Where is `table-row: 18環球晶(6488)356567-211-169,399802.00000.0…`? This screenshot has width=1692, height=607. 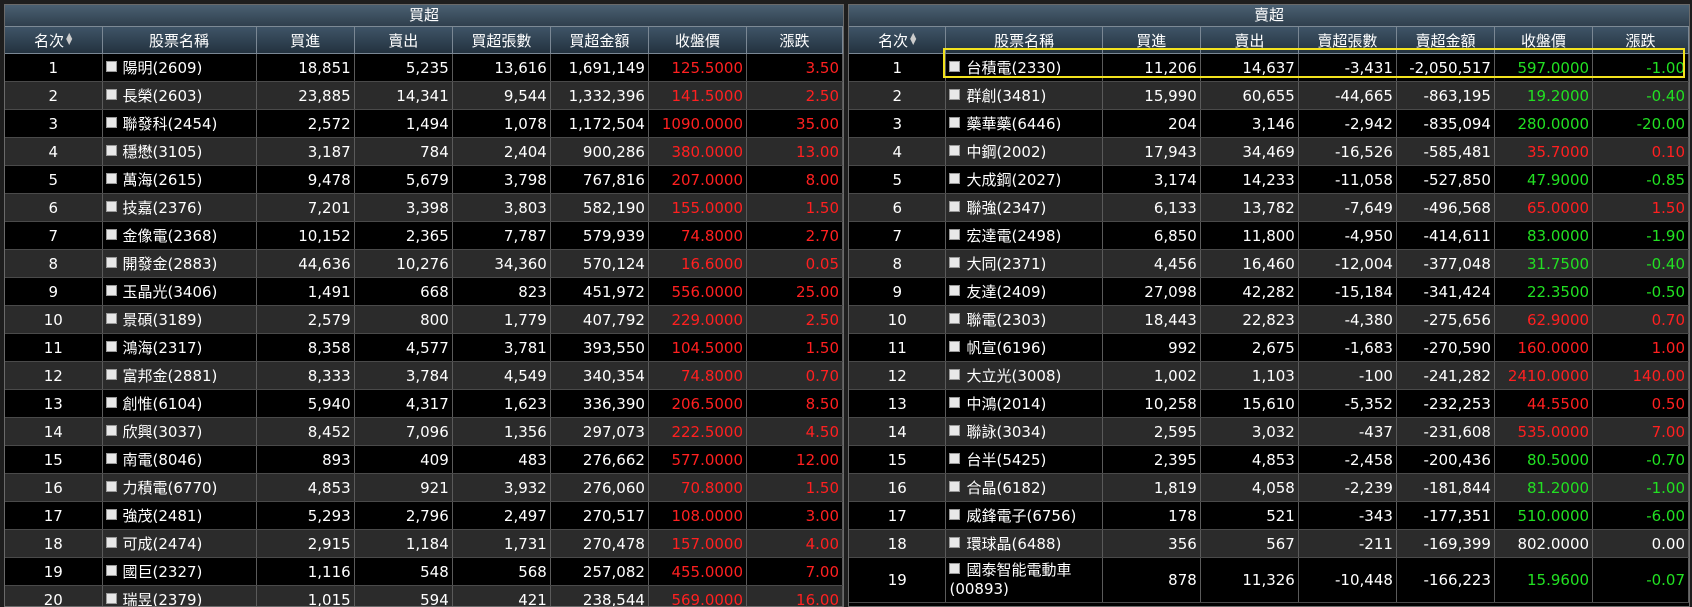
table-row: 18環球晶(6488)356567-211-169,399802.00000.0… is located at coordinates (1269, 544).